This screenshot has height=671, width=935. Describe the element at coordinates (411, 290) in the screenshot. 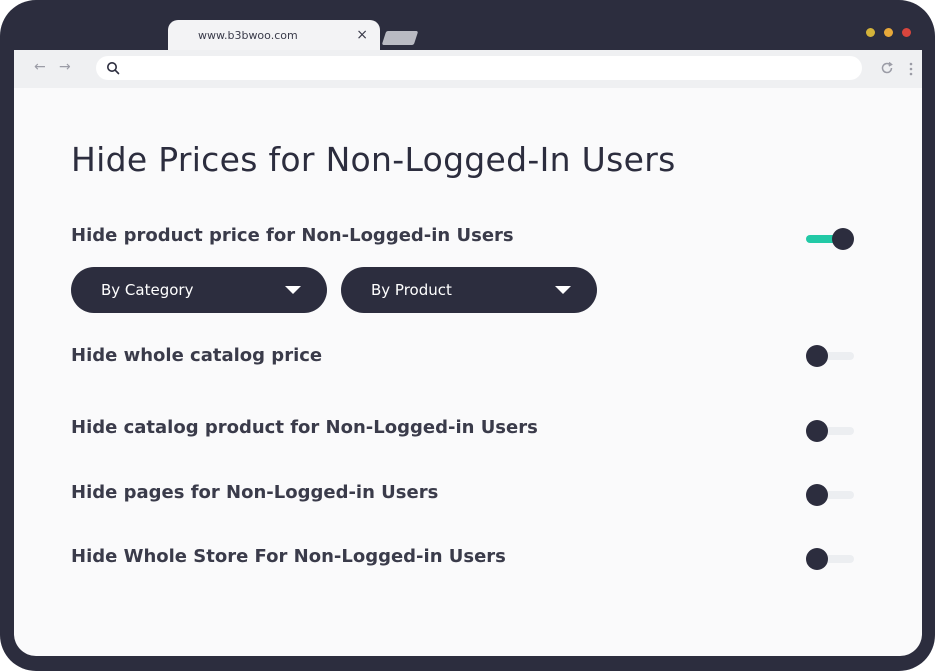

I see `dropdown-label: By Product` at that location.